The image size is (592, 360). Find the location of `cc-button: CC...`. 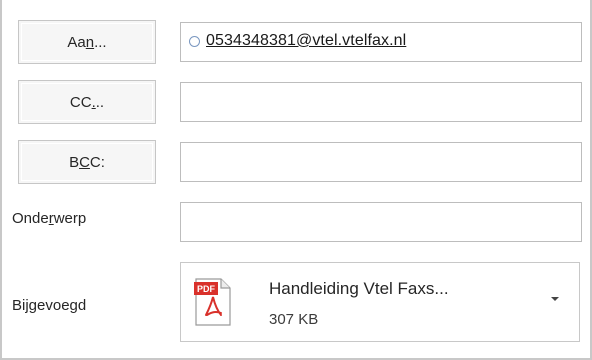

cc-button: CC... is located at coordinates (87, 102).